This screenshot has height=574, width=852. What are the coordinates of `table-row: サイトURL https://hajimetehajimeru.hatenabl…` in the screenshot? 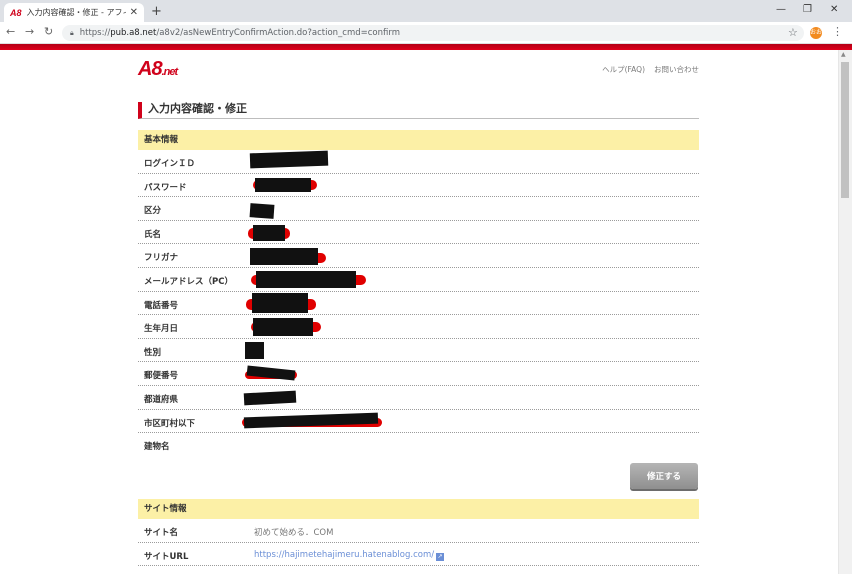 It's located at (418, 555).